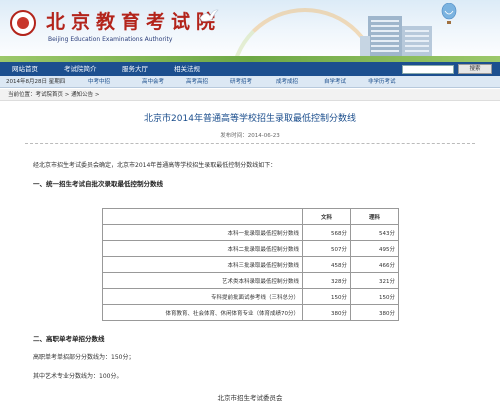 This screenshot has height=411, width=500. I want to click on breadcrumb: 当前位置：考试院首页 > 通知公告 >, so click(53, 95).